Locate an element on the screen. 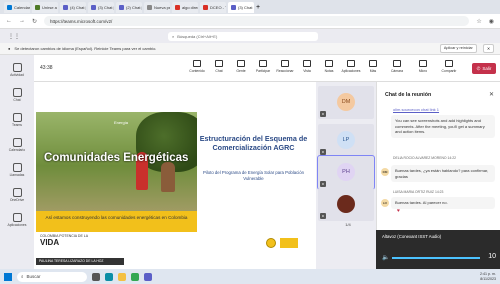 This screenshot has height=284, width=500. participant-tile: DM R is located at coordinates (346, 102).